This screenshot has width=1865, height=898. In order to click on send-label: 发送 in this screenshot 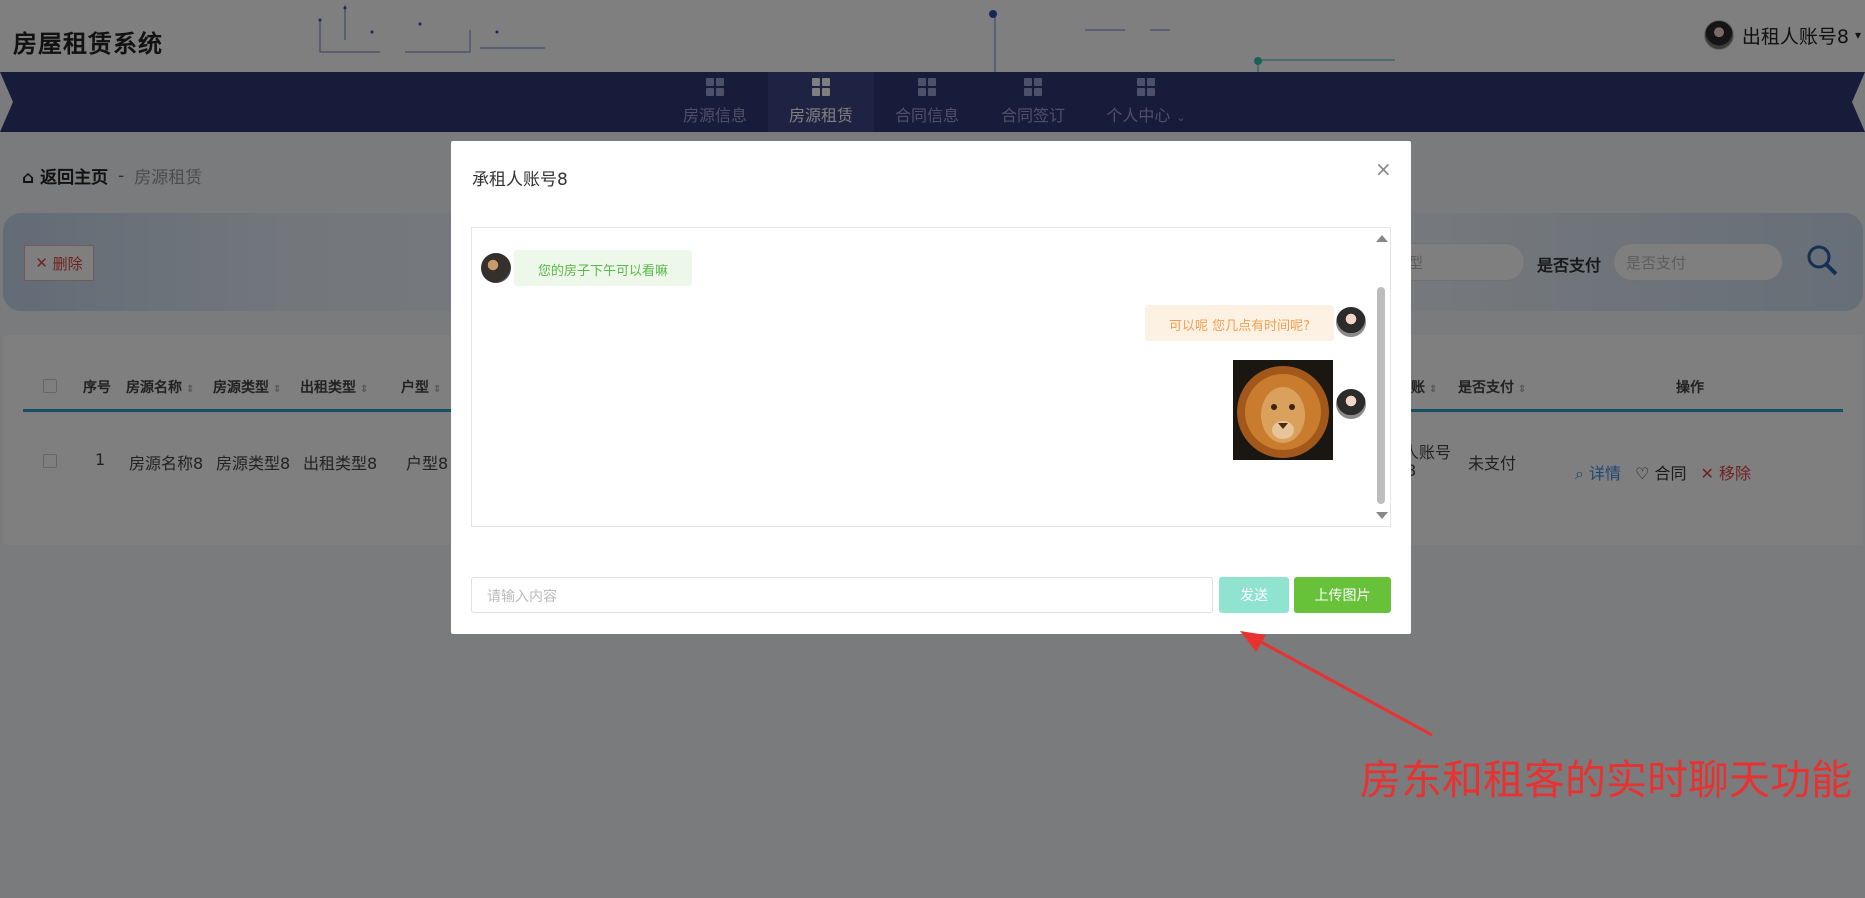, I will do `click(1254, 596)`.